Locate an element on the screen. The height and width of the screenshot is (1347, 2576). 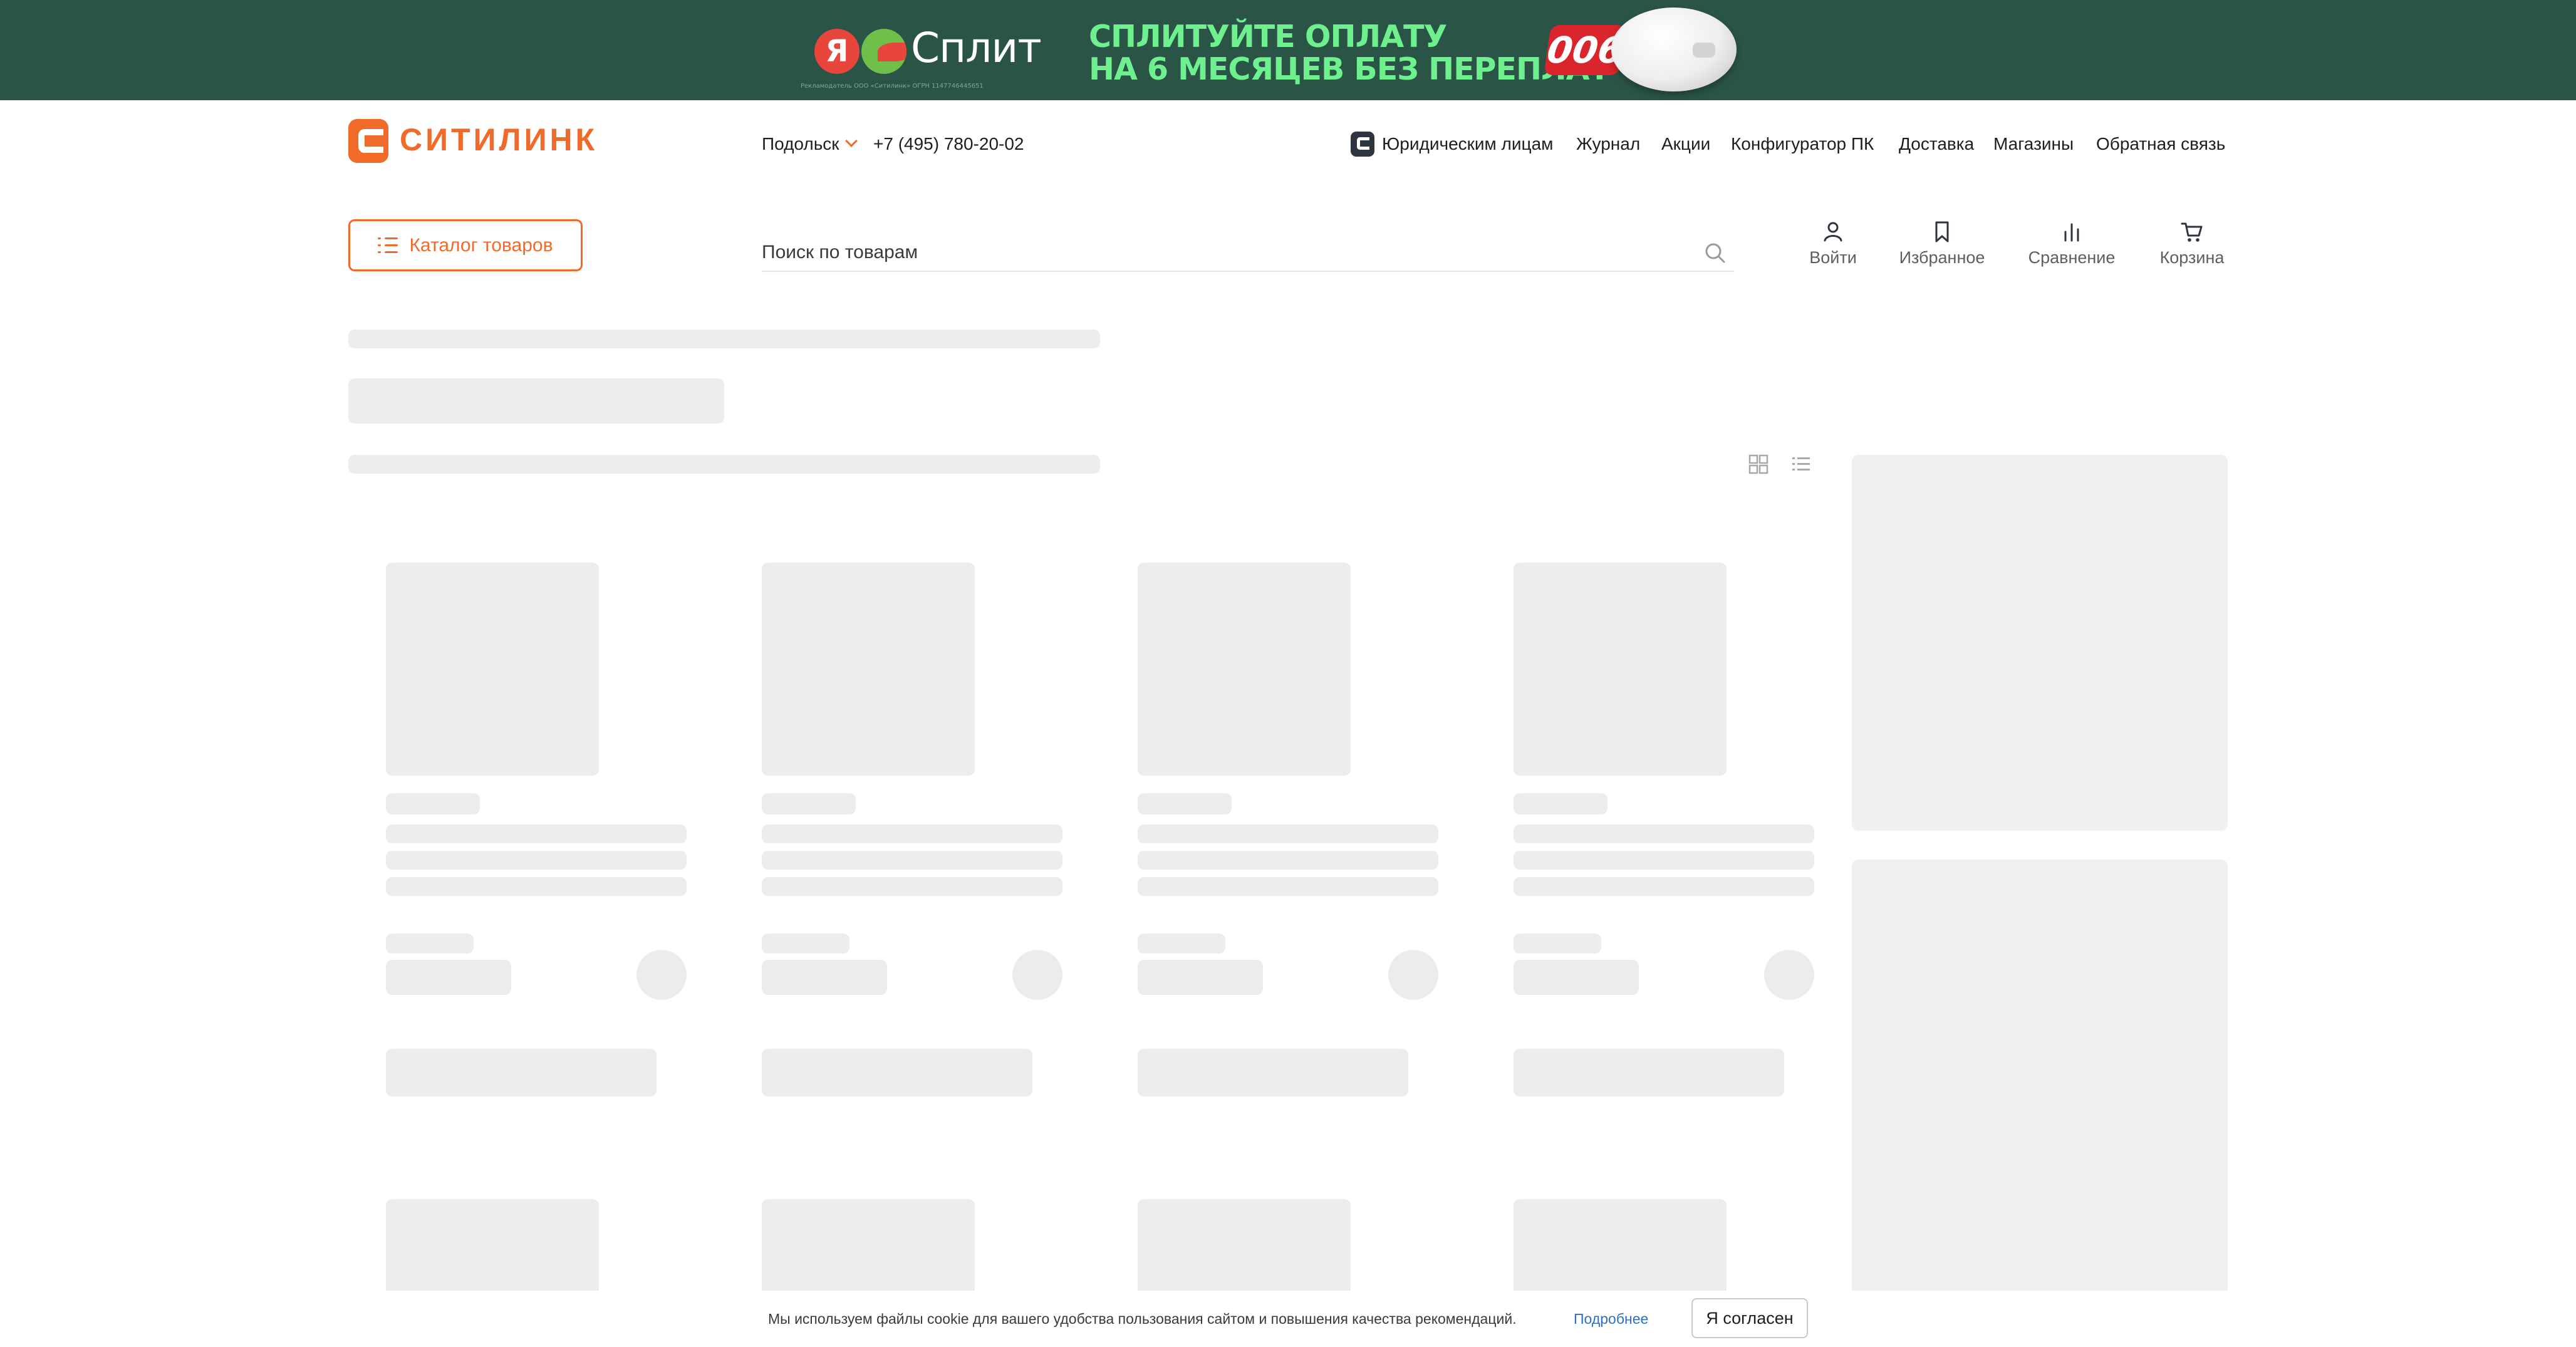
chevron-down-icon is located at coordinates (851, 141).